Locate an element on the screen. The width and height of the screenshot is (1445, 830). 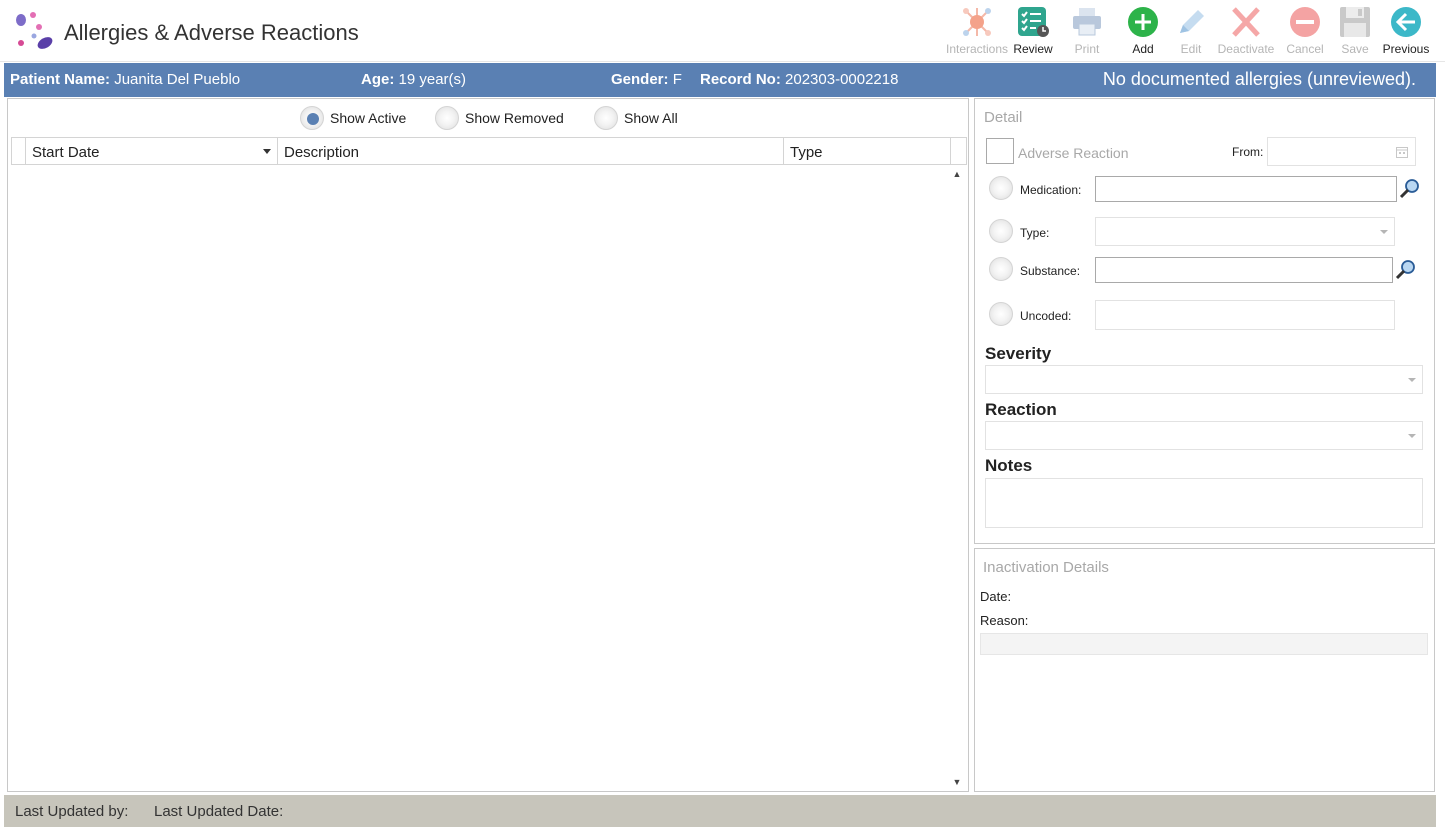
show-active-label: Show Active is located at coordinates (368, 118).